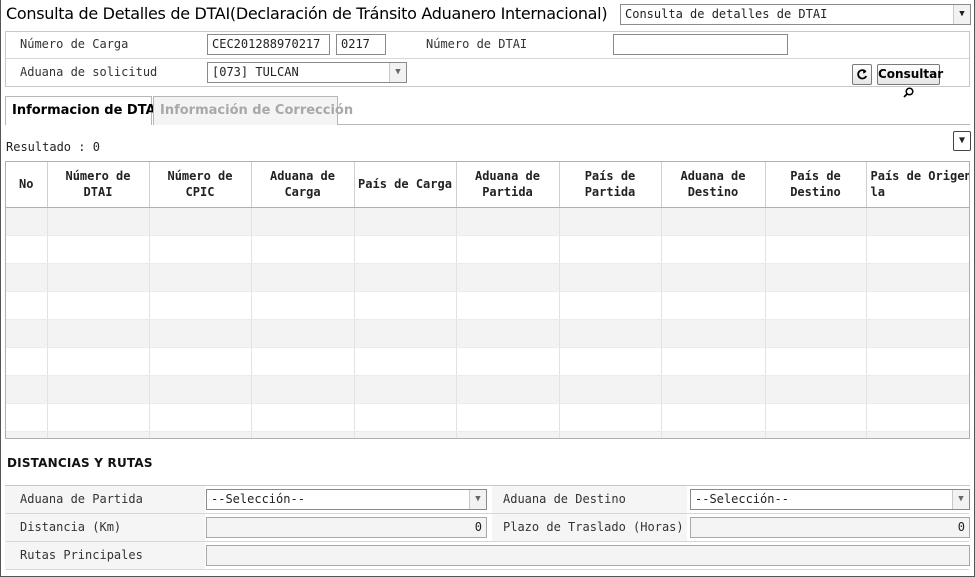 This screenshot has width=975, height=577. Describe the element at coordinates (98, 185) in the screenshot. I see `col-header-numero-dtai: Número de DTAI` at that location.